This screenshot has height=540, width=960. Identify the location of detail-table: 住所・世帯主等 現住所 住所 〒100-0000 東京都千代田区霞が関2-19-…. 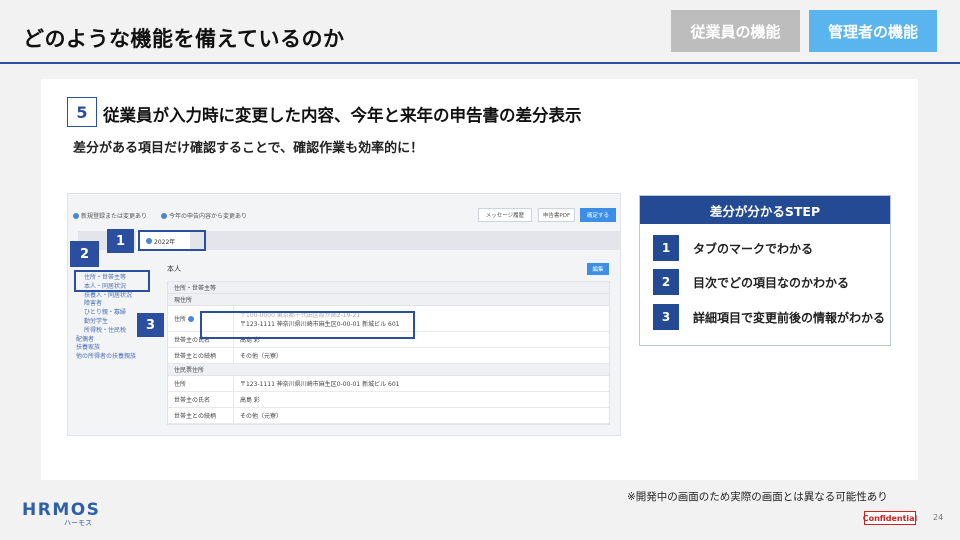
(388, 353).